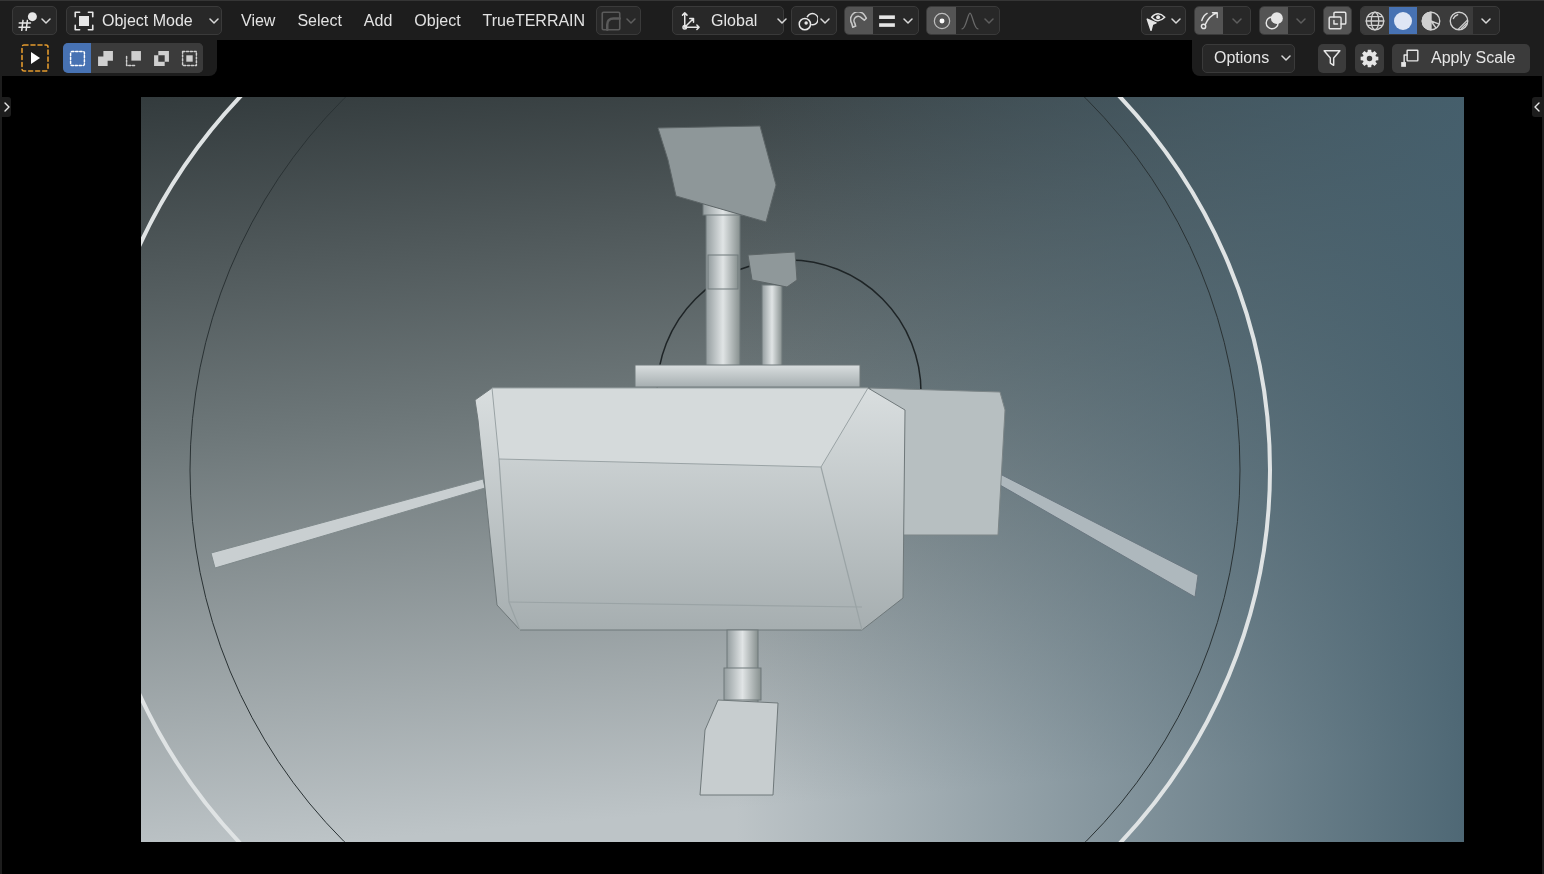 Image resolution: width=1544 pixels, height=874 pixels. I want to click on select-tool-button, so click(35, 58).